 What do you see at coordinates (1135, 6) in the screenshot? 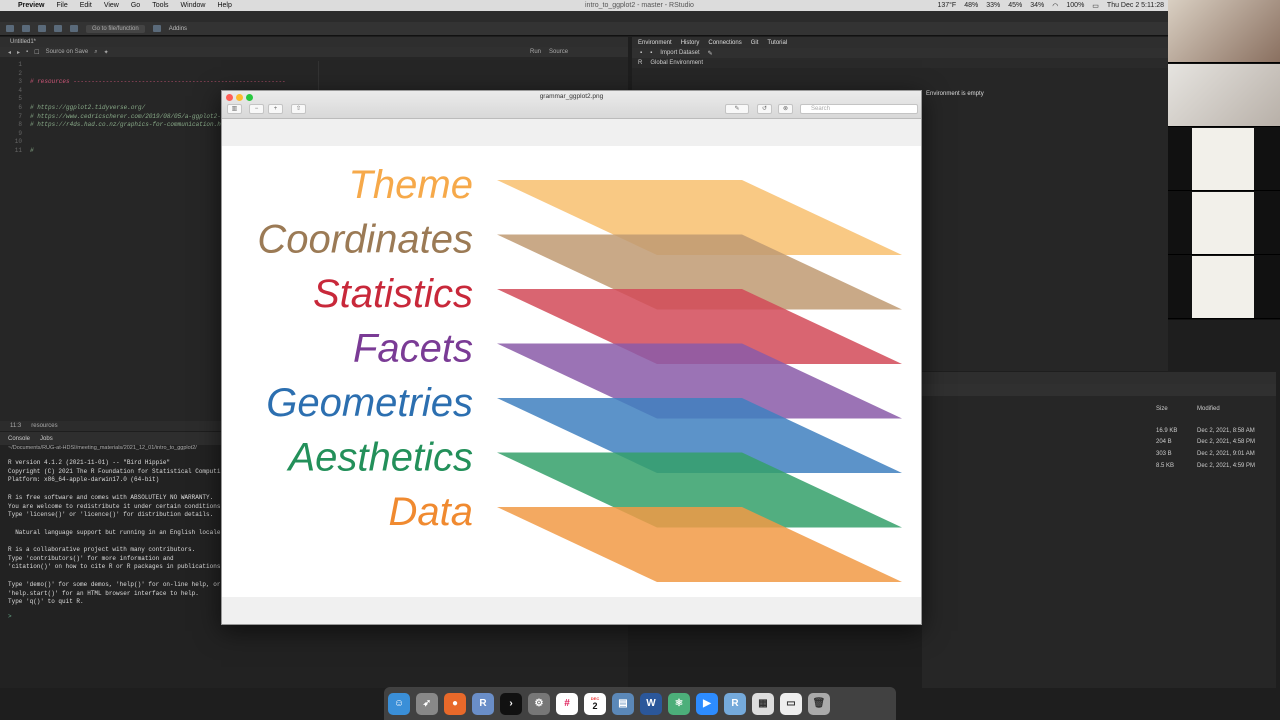
I see `clock: Thu Dec 2 5:11:28` at bounding box center [1135, 6].